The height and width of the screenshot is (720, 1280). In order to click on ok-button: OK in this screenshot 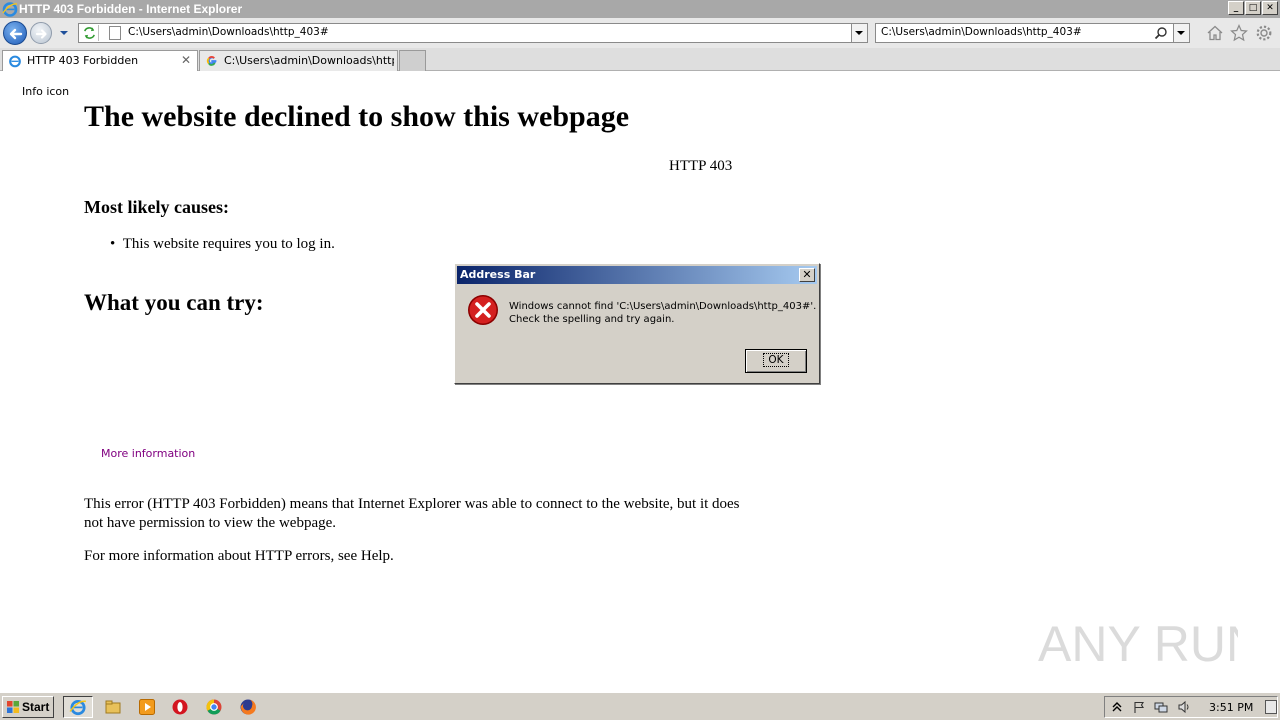, I will do `click(776, 361)`.